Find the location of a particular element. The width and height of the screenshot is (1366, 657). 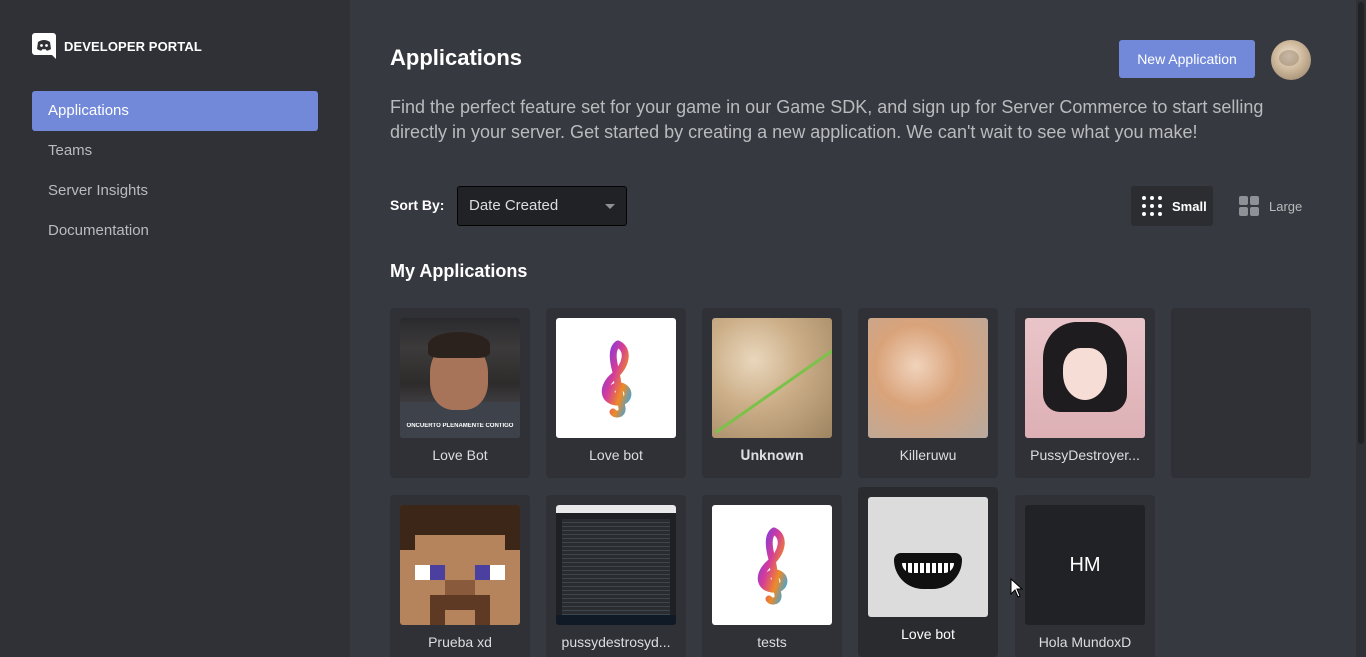

app-name: Prueba xd is located at coordinates (460, 642).